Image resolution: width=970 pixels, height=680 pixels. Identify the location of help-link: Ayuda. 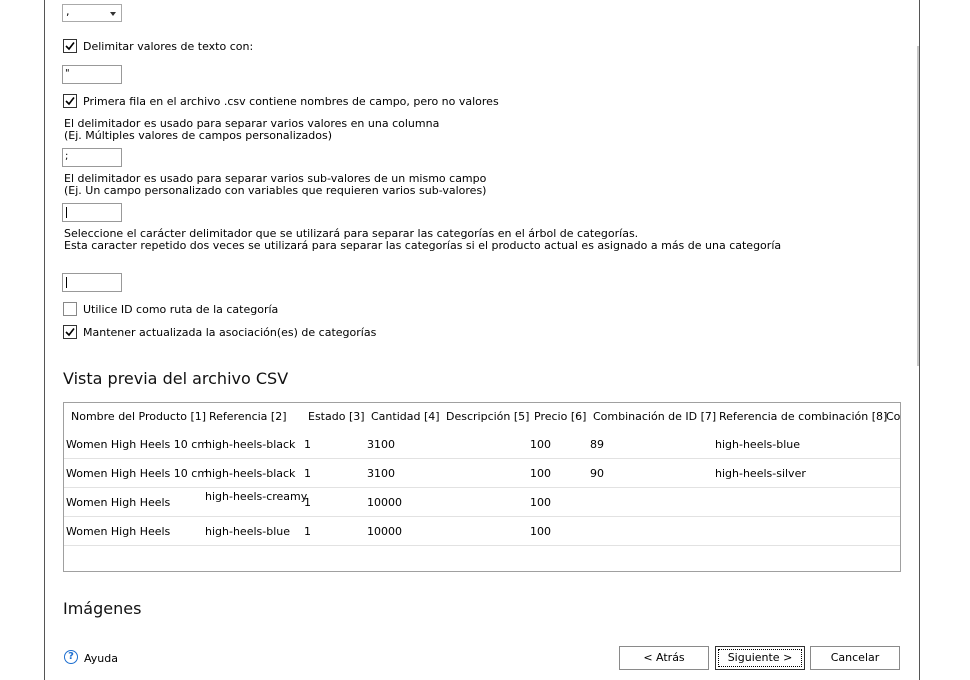
(101, 658).